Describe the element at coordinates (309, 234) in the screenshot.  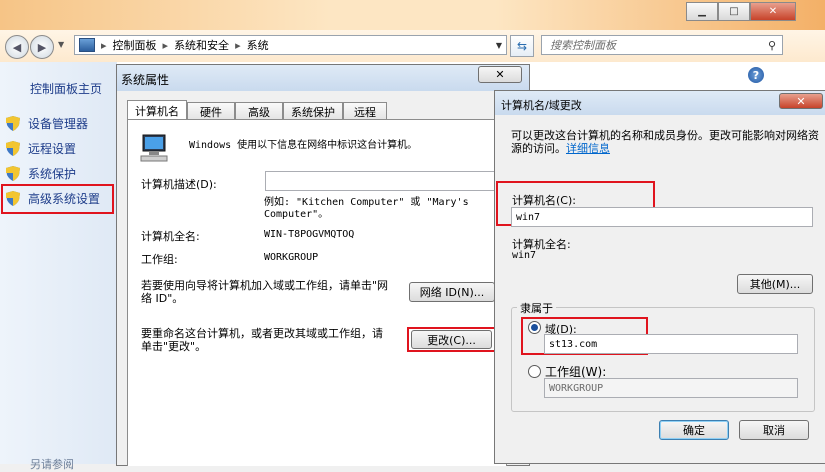
I see `fullname-value: WIN-T8POGVMQTOQ` at that location.